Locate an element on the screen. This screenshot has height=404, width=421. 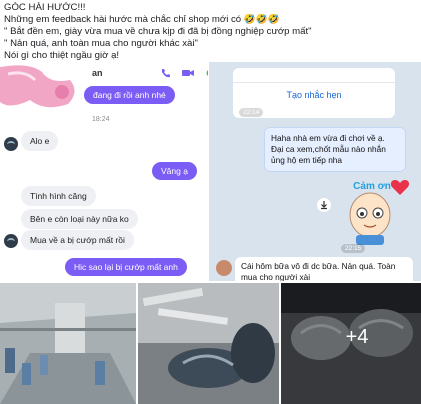
sticker-text: Cảm ơn is located at coordinates (372, 186).